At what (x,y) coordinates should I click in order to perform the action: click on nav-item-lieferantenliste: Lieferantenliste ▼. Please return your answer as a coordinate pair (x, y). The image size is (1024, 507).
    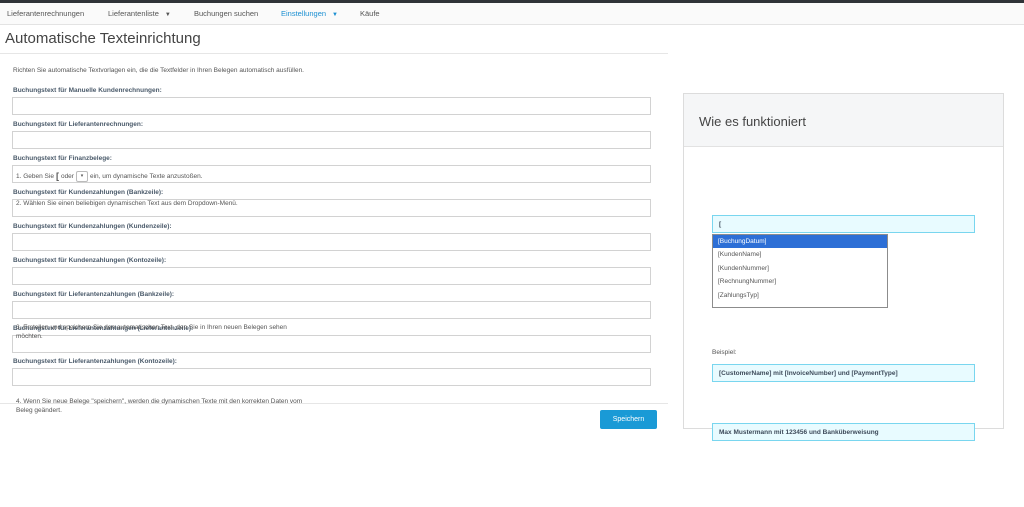
    Looking at the image, I should click on (139, 13).